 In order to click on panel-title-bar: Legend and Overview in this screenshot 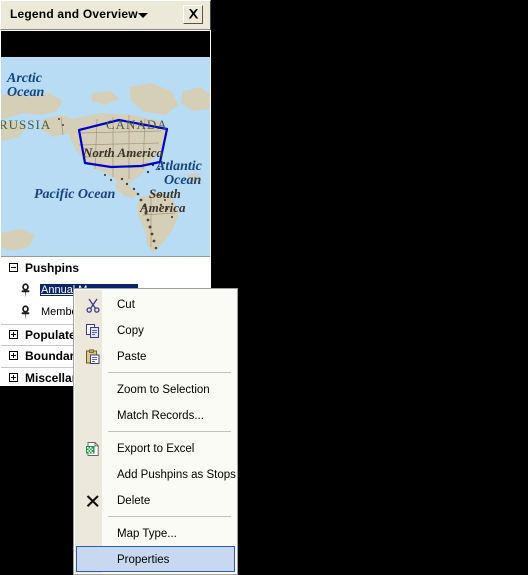, I will do `click(105, 15)`.